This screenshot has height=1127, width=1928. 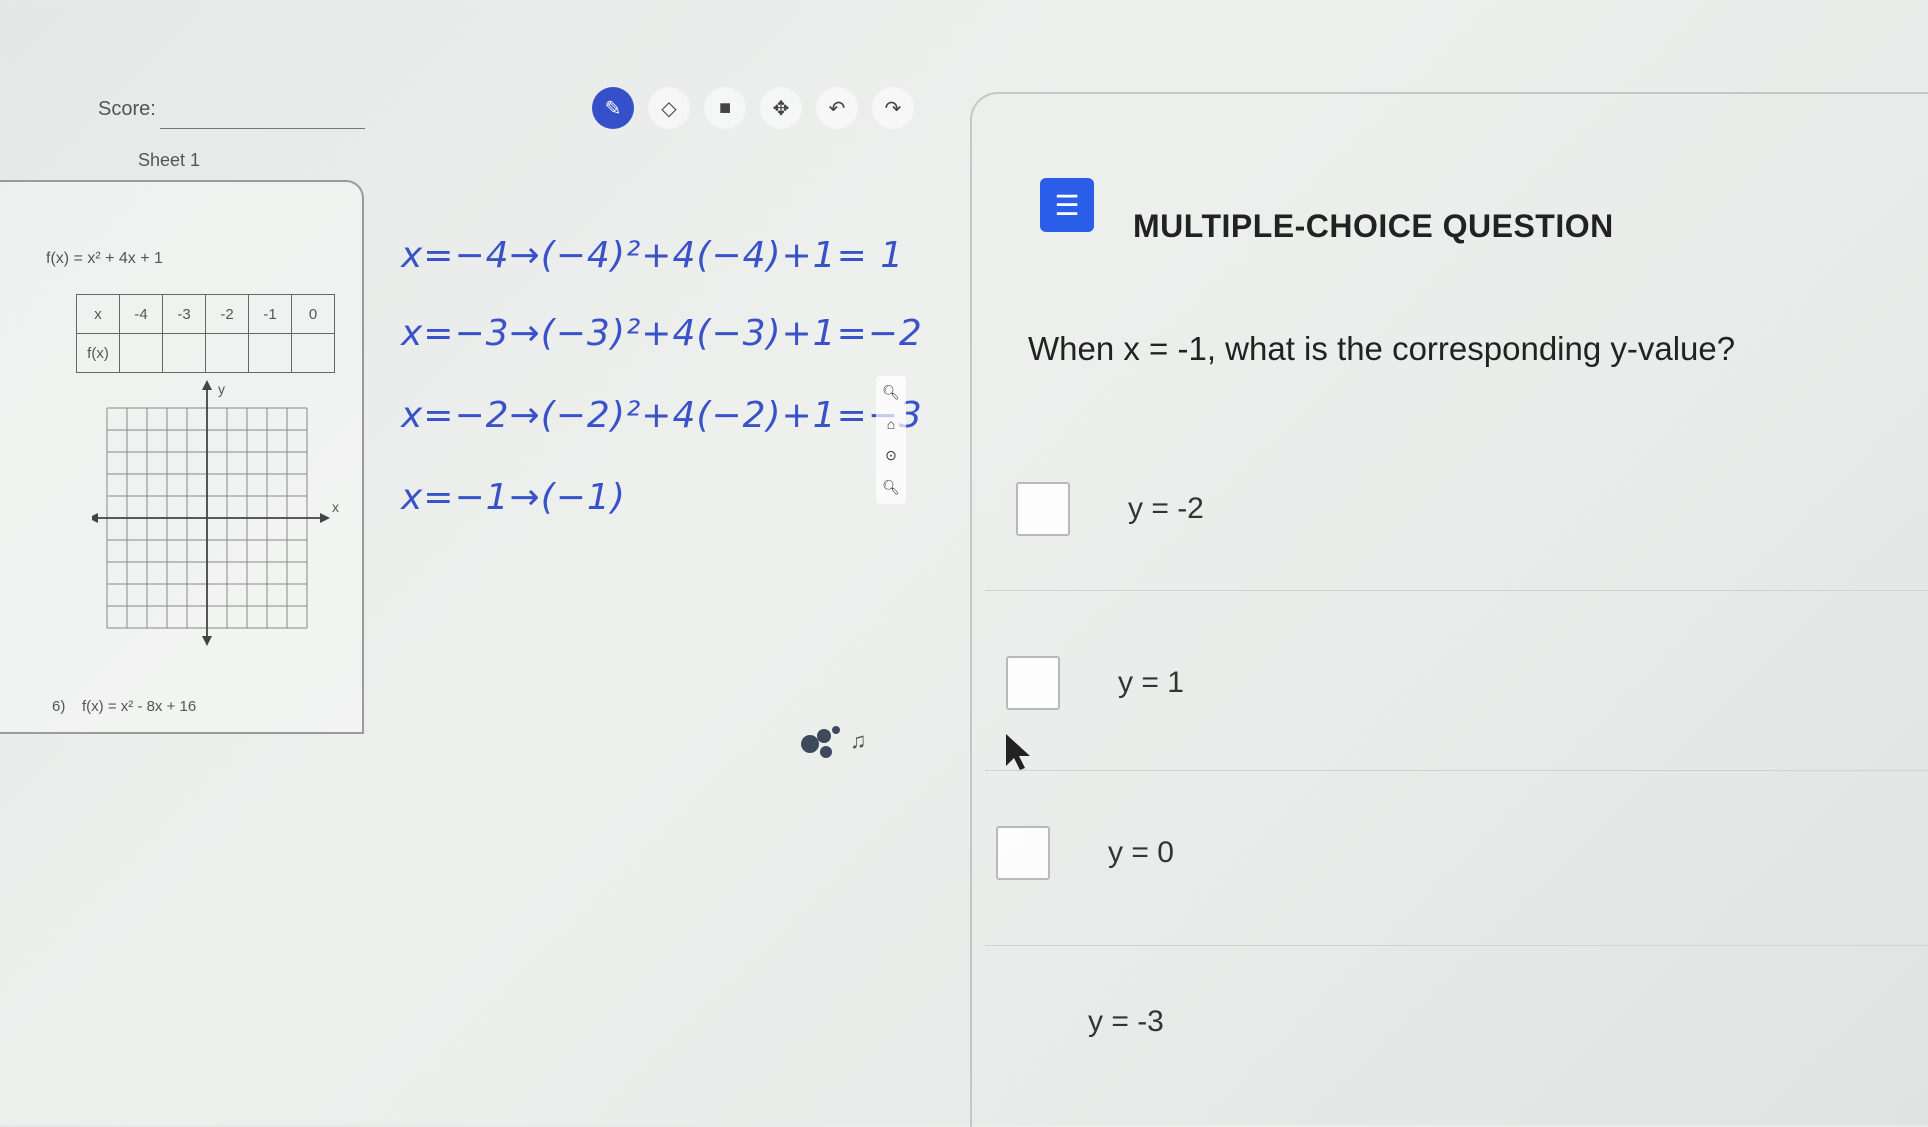 What do you see at coordinates (139, 706) in the screenshot?
I see `problem-b-function: f(x) = x² - 8x + 16` at bounding box center [139, 706].